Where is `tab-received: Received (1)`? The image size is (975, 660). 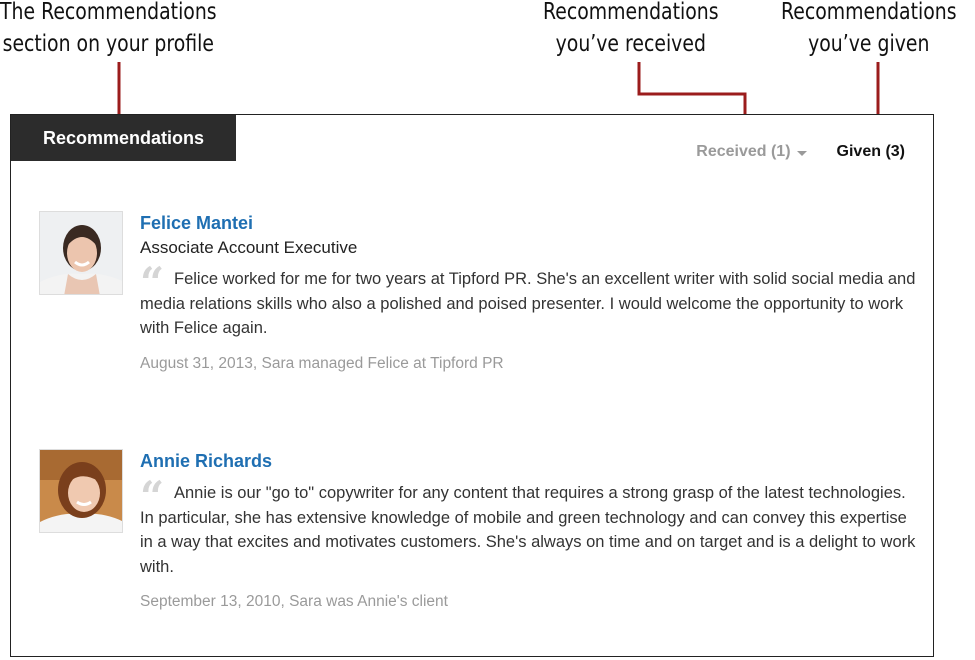
tab-received: Received (1) is located at coordinates (751, 152).